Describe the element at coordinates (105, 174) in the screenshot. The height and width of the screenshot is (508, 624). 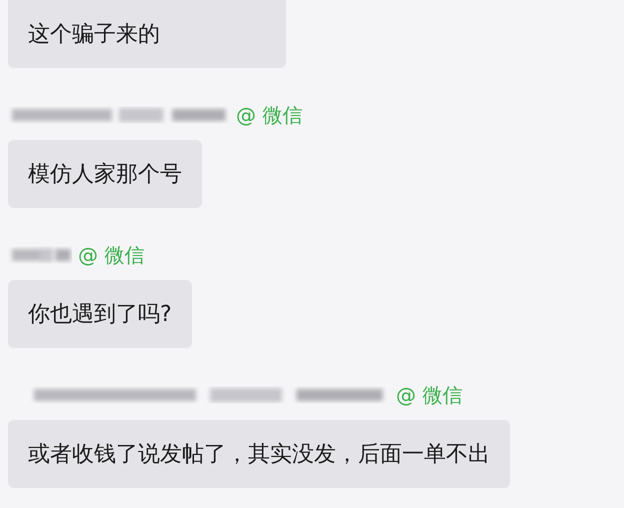
I see `message-bubble: 模仿人家那个号` at that location.